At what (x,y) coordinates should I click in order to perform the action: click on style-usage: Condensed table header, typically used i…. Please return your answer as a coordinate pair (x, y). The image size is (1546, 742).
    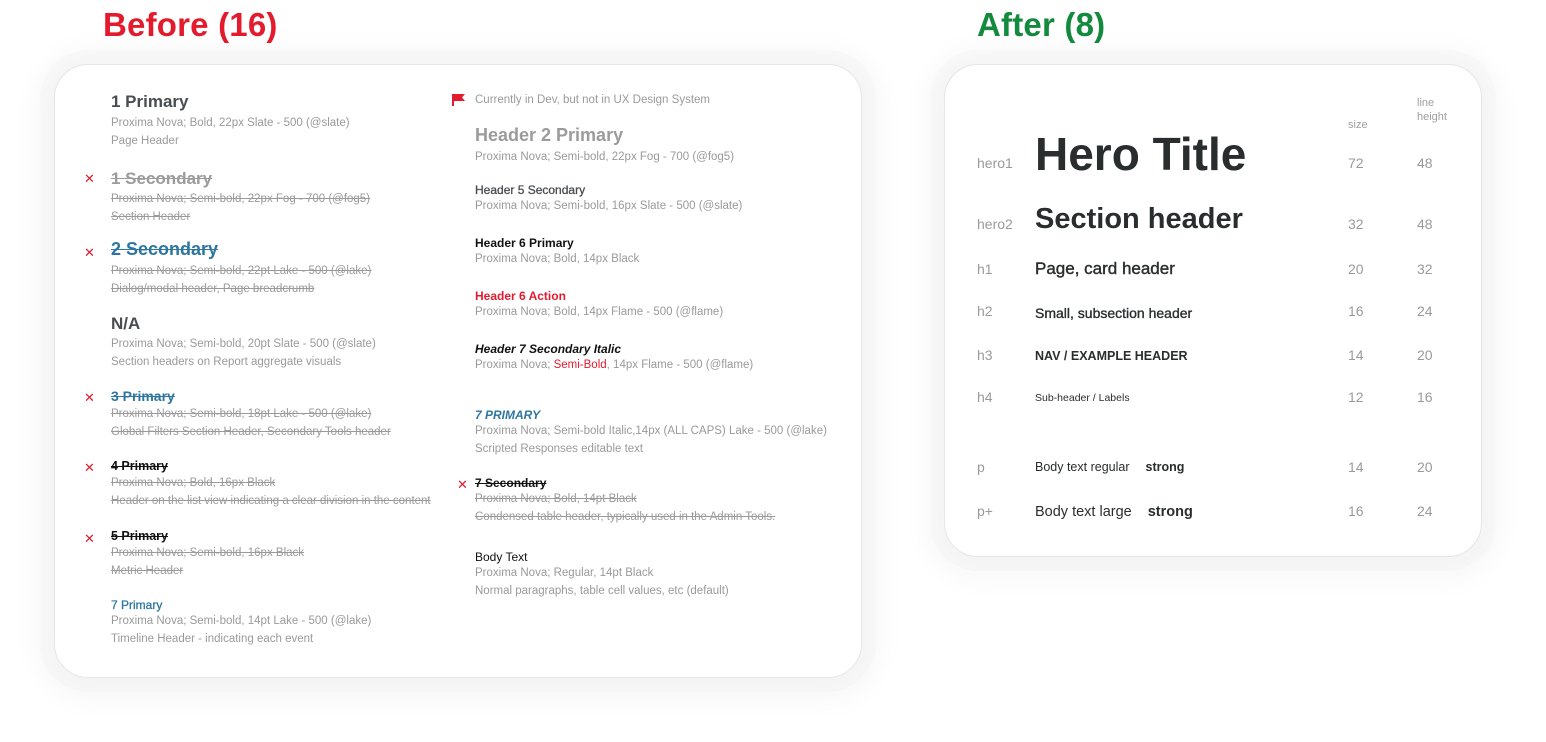
    Looking at the image, I should click on (625, 517).